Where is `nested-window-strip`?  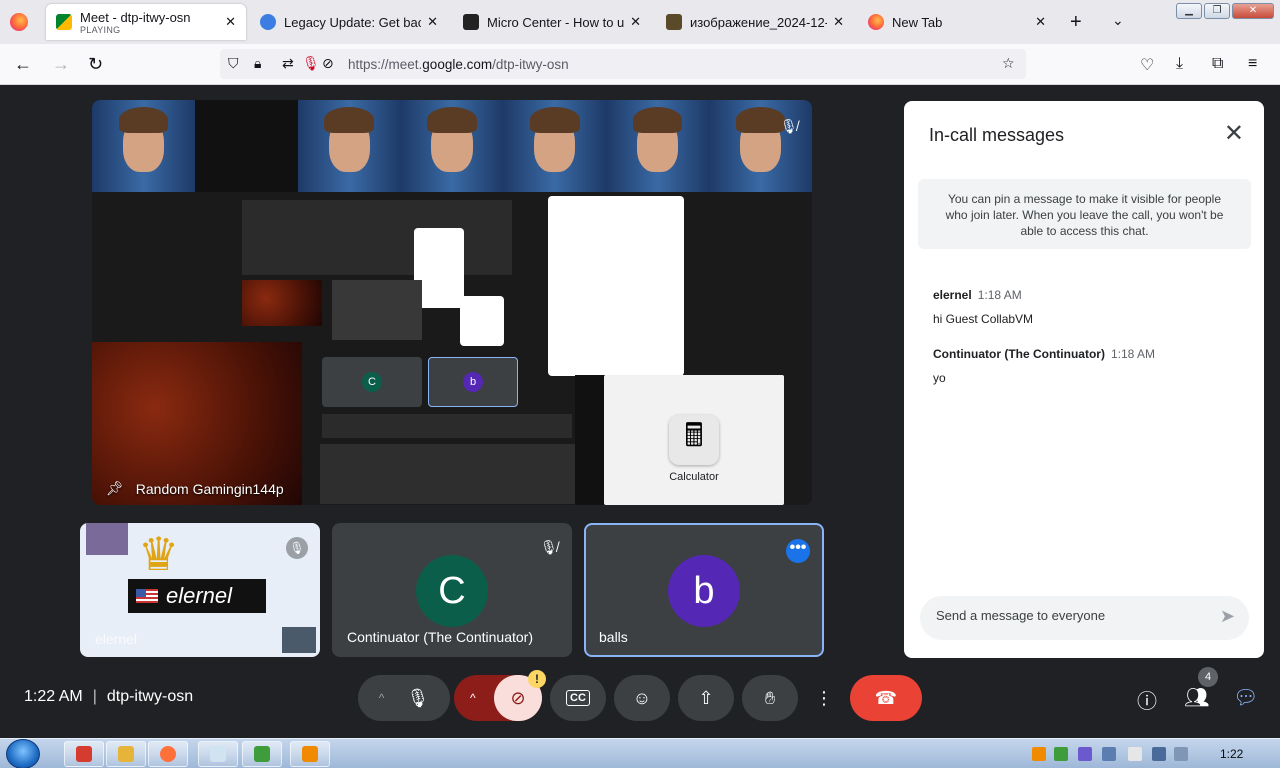 nested-window-strip is located at coordinates (377, 237).